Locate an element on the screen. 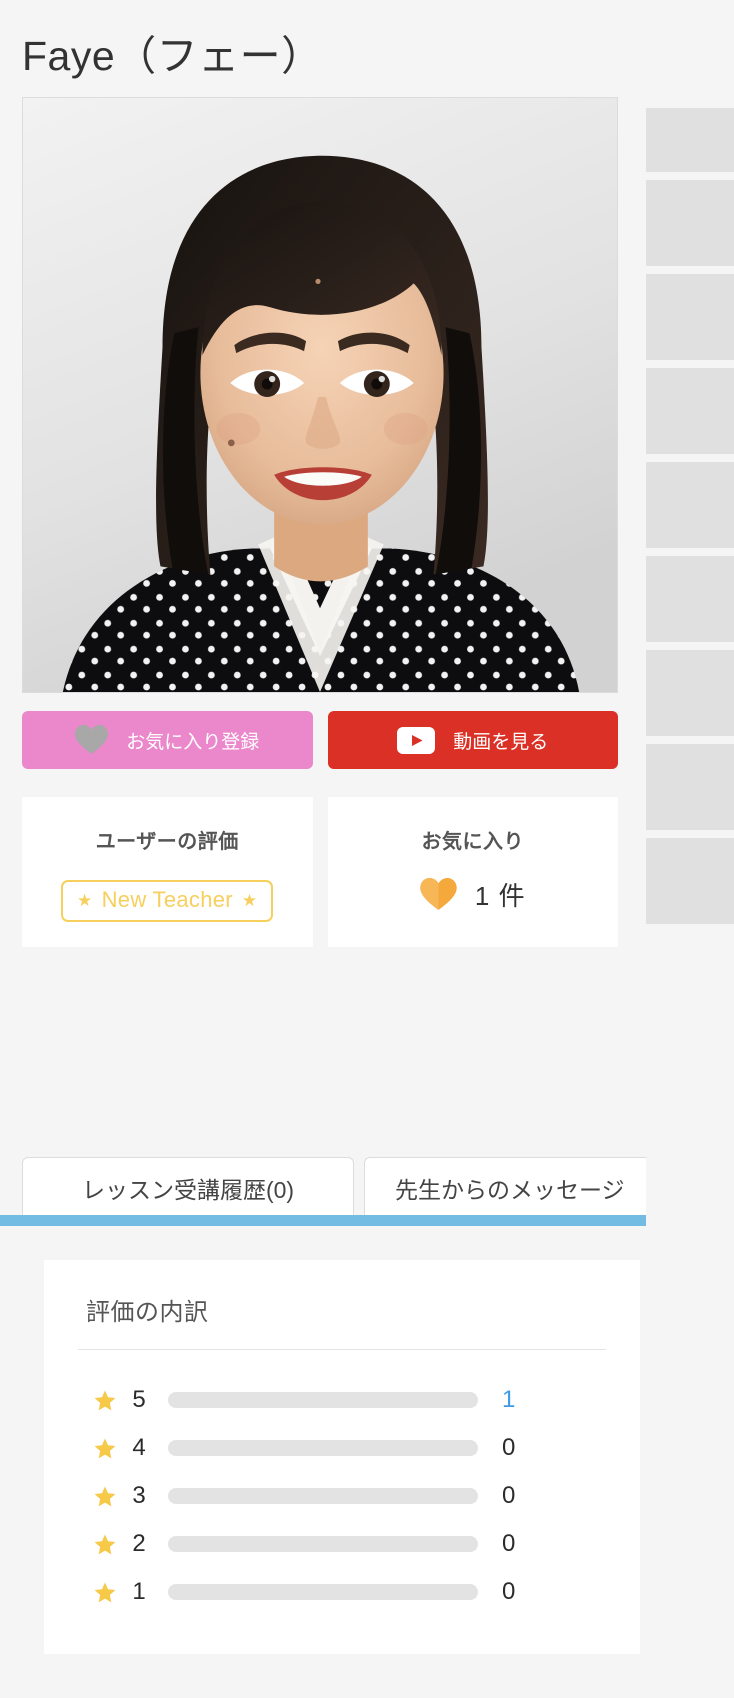  stat-card-row: ユーザーの評価 ★ New Teacher ★ お気に入り 1 件 is located at coordinates (320, 872).